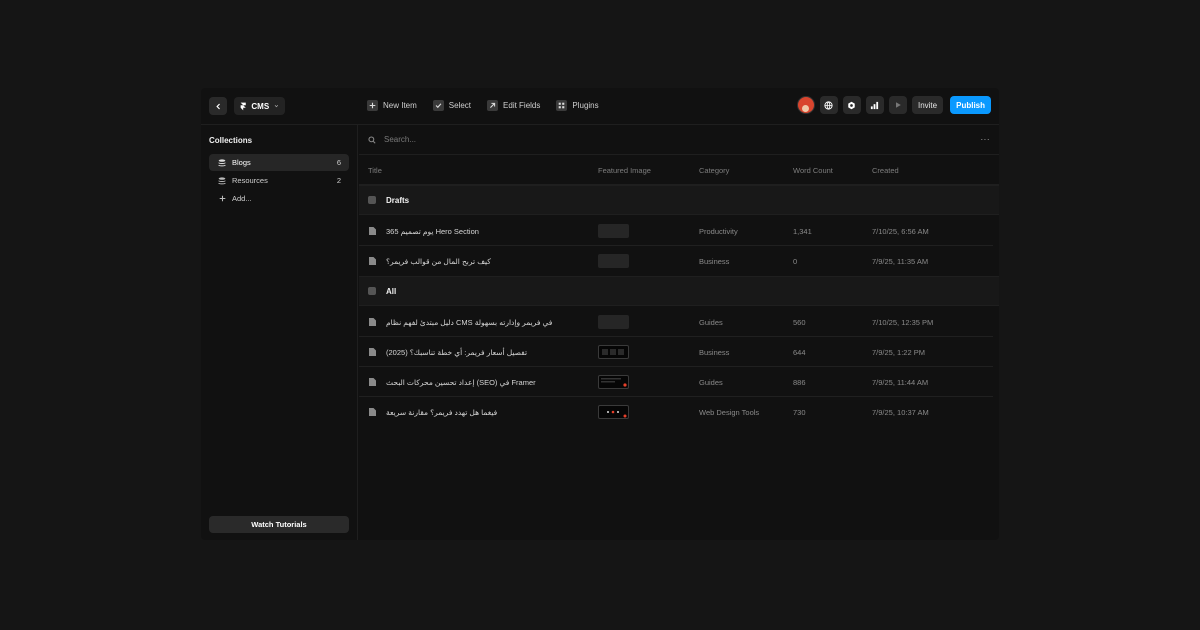  What do you see at coordinates (898, 352) in the screenshot?
I see `row-created: 7/9/25, 1:22 PM` at bounding box center [898, 352].